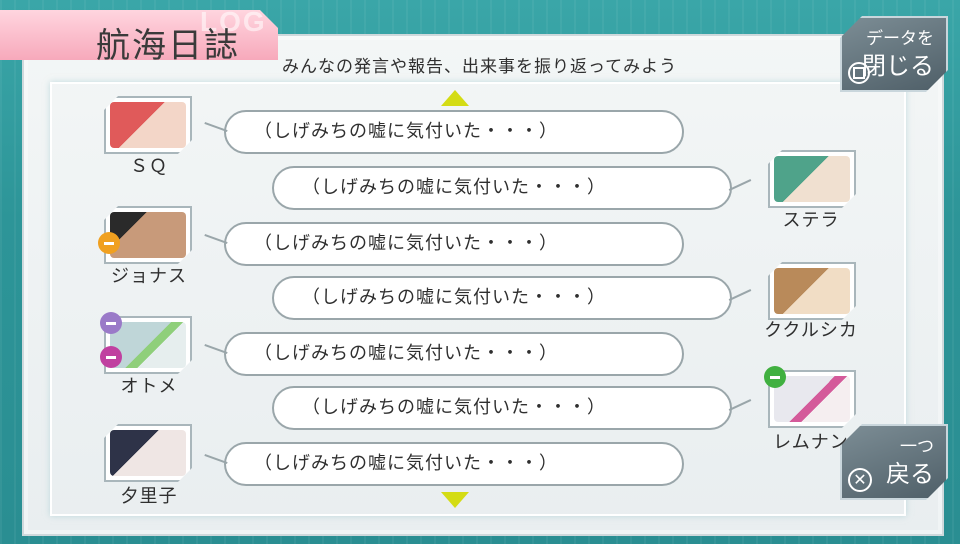 This screenshot has width=960, height=544. Describe the element at coordinates (898, 66) in the screenshot. I see `close-button-line2: 閉じる` at that location.